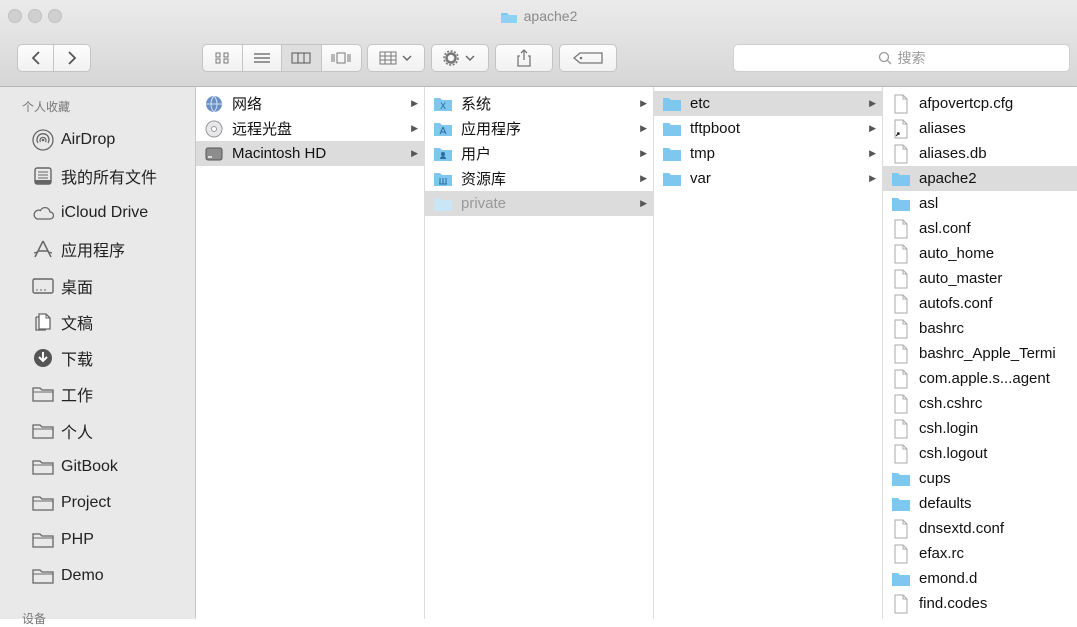  What do you see at coordinates (953, 603) in the screenshot?
I see `item-label: find.codes` at bounding box center [953, 603].